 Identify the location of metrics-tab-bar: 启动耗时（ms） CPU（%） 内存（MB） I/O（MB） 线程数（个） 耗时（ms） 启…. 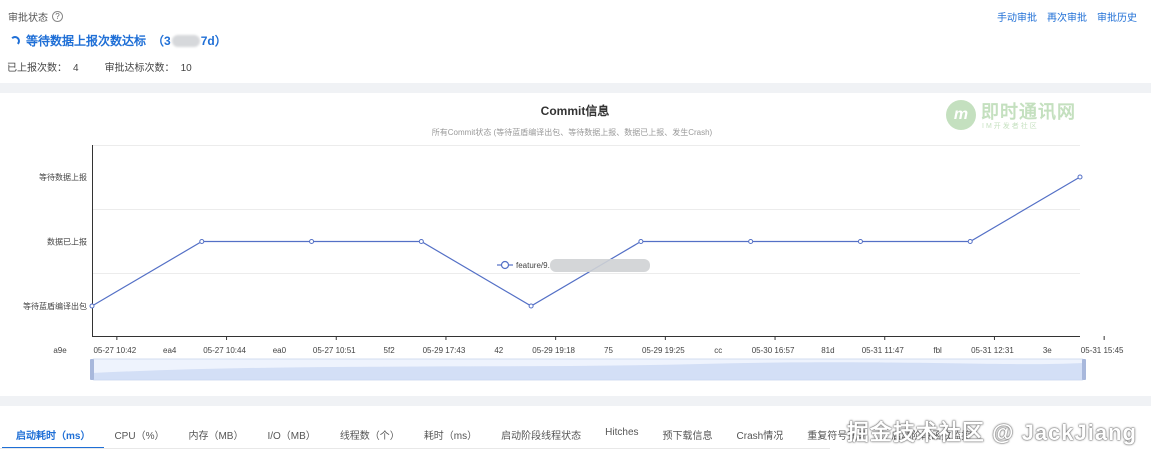
(575, 433).